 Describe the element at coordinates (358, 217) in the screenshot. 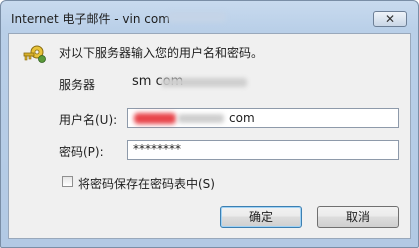

I see `cancel-button: 取消` at that location.